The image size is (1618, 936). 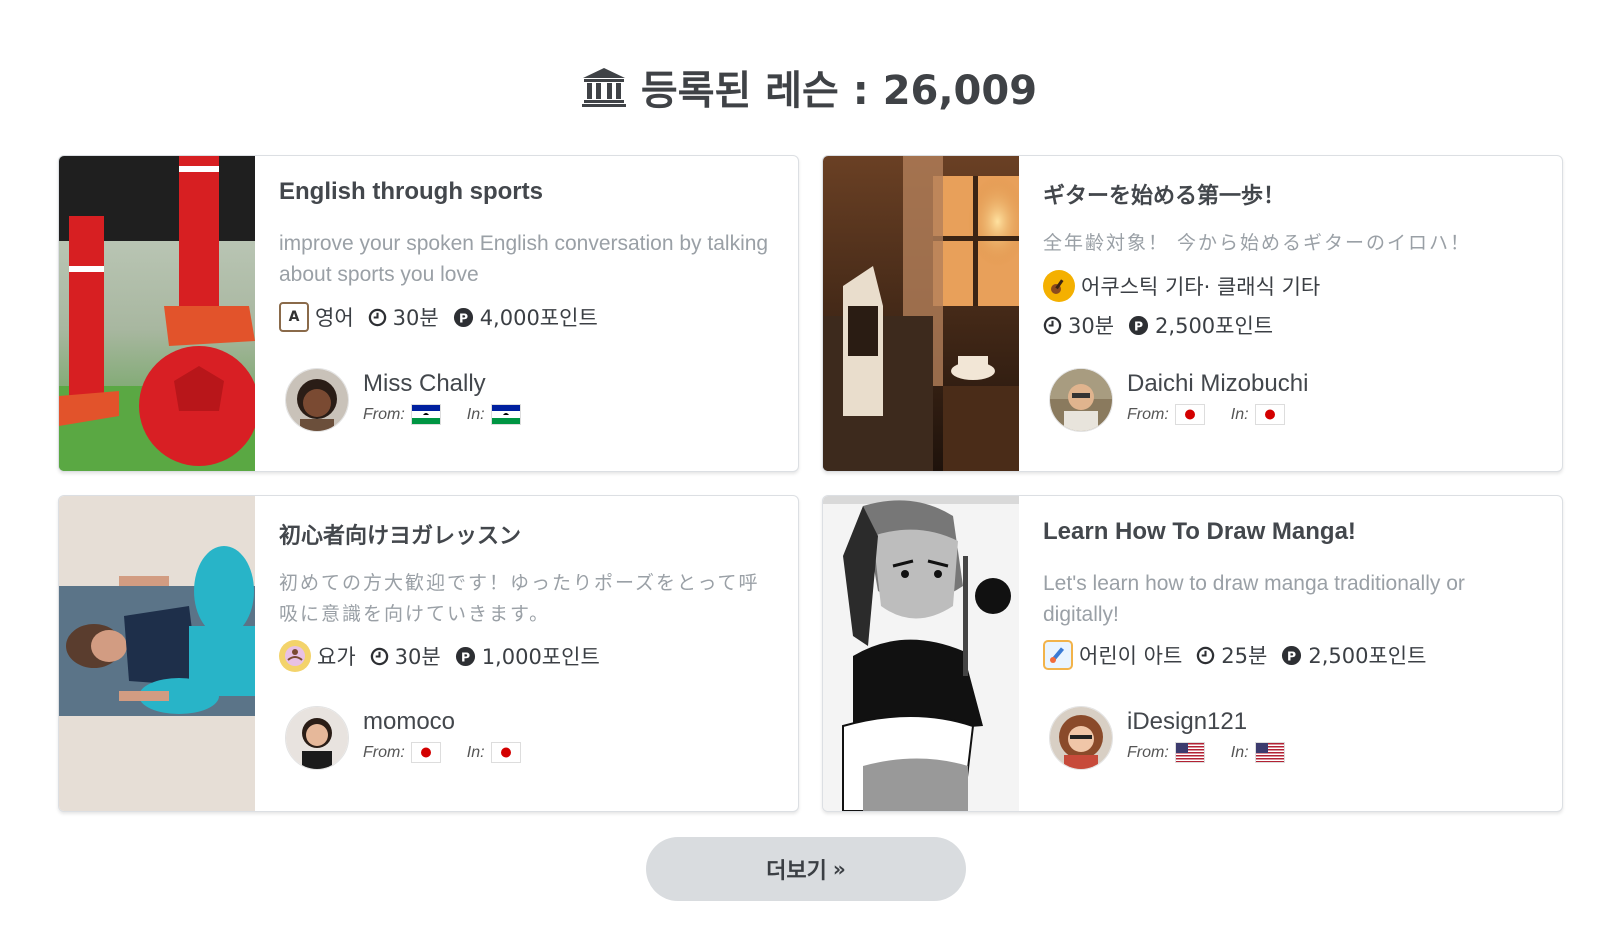 What do you see at coordinates (1131, 656) in the screenshot?
I see `lesson-category: 어린이 아트` at bounding box center [1131, 656].